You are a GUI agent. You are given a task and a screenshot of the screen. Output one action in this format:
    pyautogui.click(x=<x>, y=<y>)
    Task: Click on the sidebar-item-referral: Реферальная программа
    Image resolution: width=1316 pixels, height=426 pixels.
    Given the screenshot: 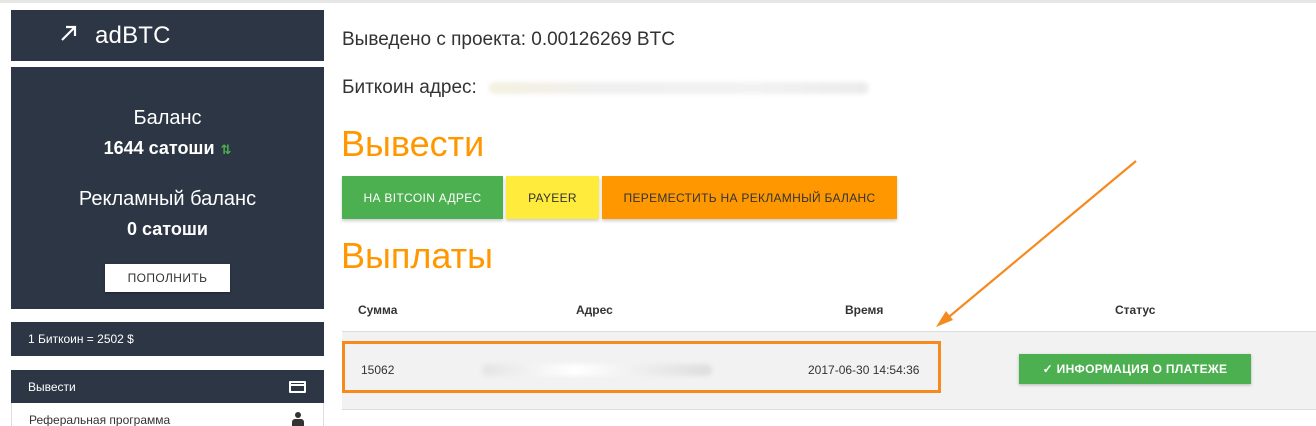 What is the action you would take?
    pyautogui.click(x=167, y=414)
    